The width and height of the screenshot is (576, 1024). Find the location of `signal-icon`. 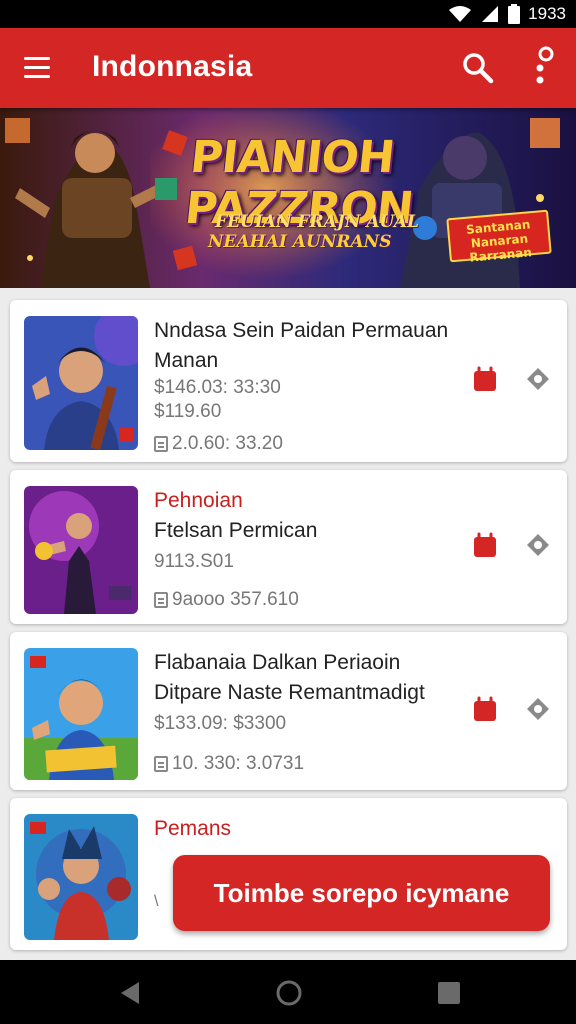

signal-icon is located at coordinates (490, 14).